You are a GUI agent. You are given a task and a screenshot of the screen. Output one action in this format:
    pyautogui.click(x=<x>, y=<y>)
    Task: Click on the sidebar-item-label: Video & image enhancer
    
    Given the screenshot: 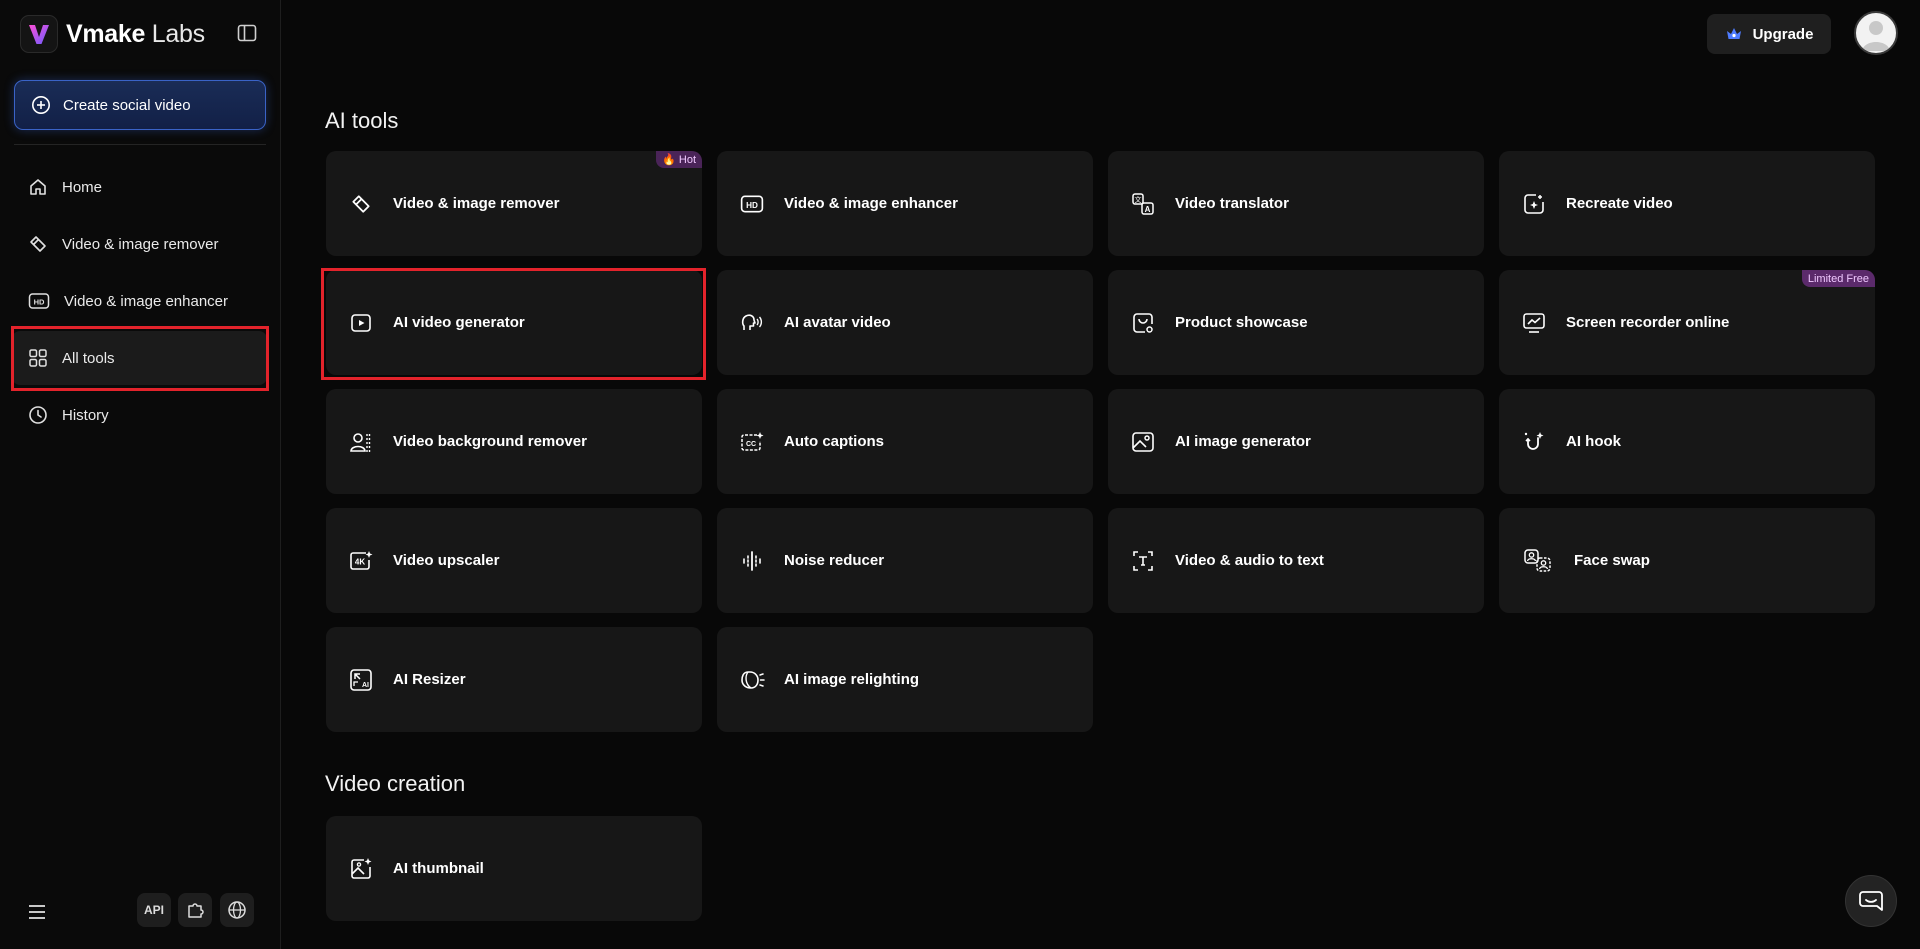 What is the action you would take?
    pyautogui.click(x=146, y=301)
    